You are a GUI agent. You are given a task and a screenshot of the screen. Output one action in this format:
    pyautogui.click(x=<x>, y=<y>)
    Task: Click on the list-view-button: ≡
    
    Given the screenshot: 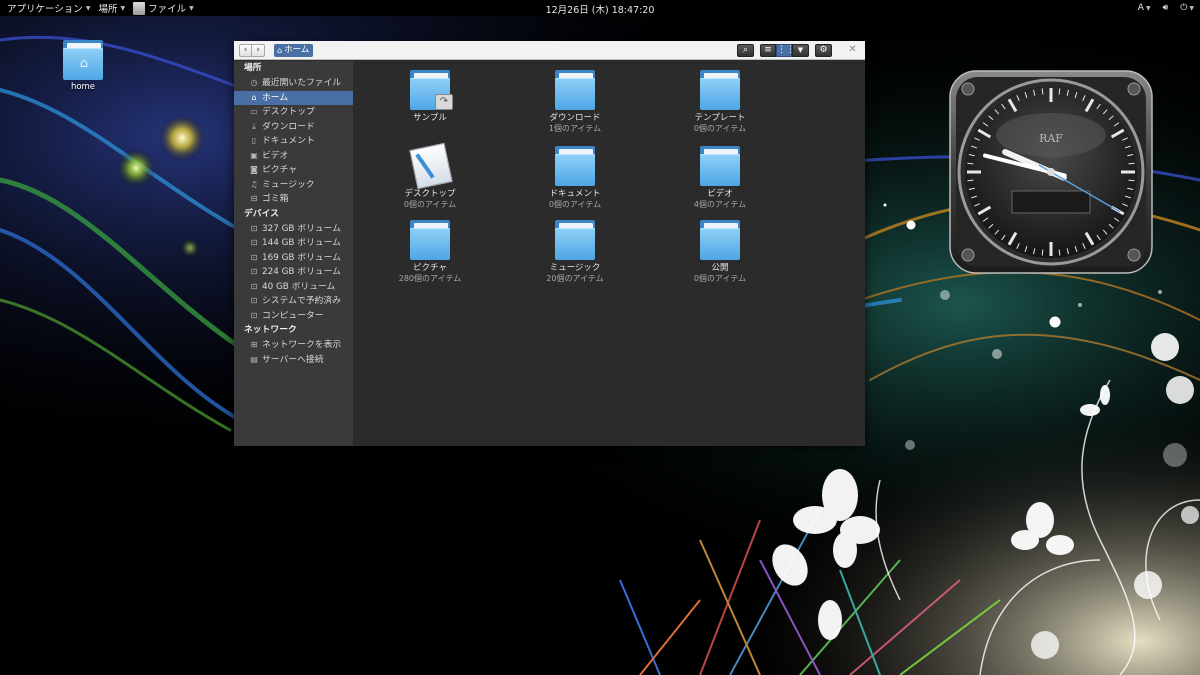 What is the action you would take?
    pyautogui.click(x=768, y=50)
    